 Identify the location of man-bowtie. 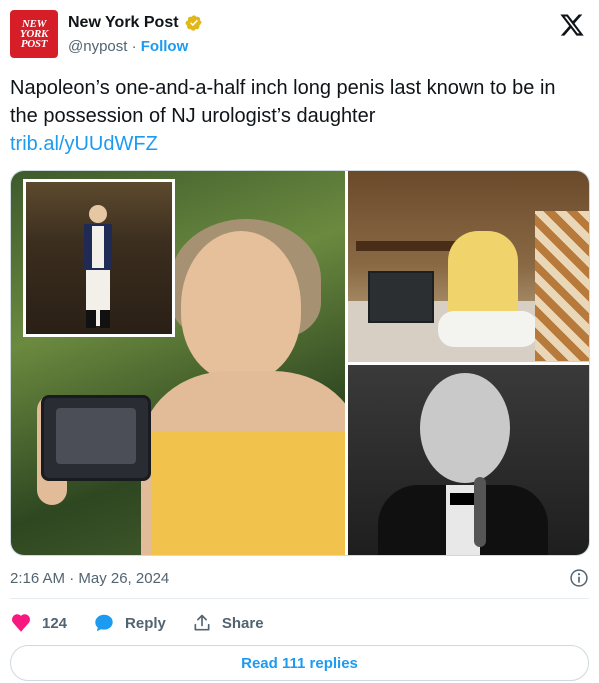
(463, 499).